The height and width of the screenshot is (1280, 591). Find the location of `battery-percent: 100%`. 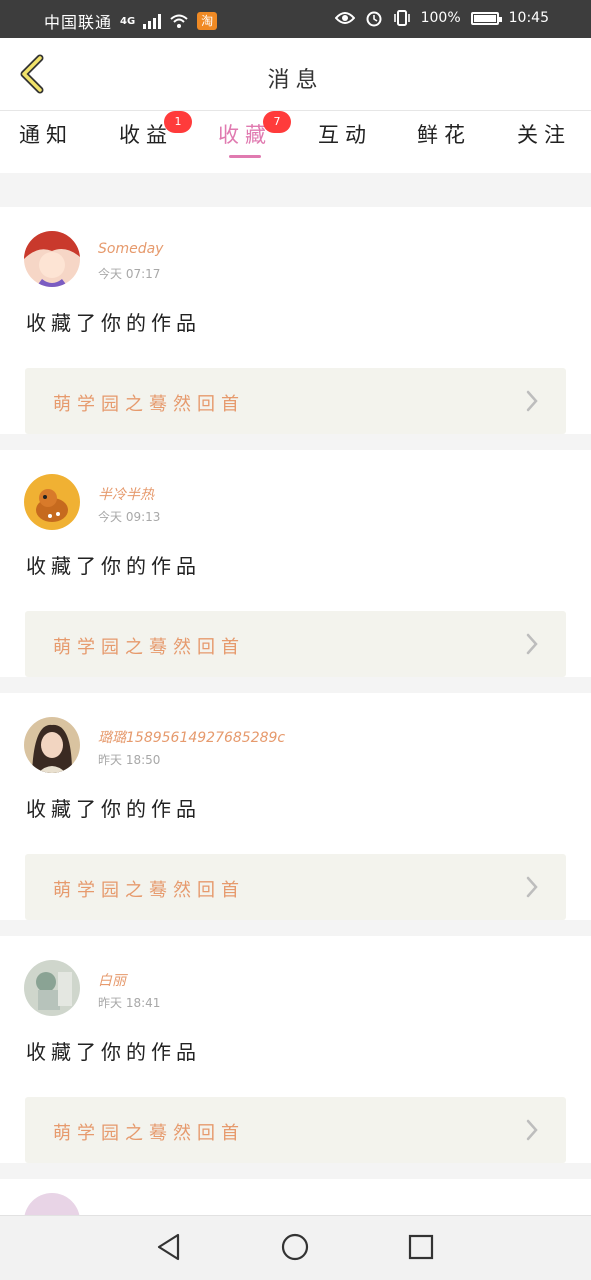

battery-percent: 100% is located at coordinates (440, 18).